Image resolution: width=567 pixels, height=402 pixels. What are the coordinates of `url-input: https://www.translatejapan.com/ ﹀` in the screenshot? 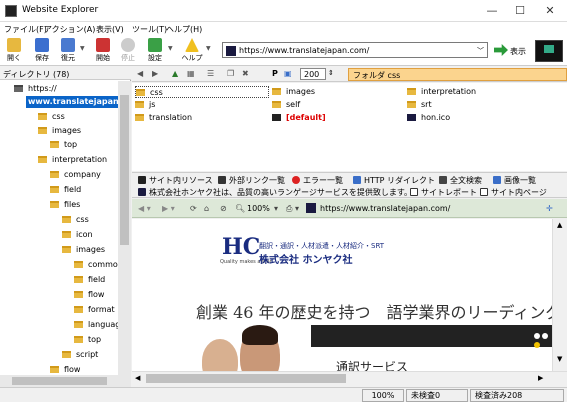 It's located at (355, 50).